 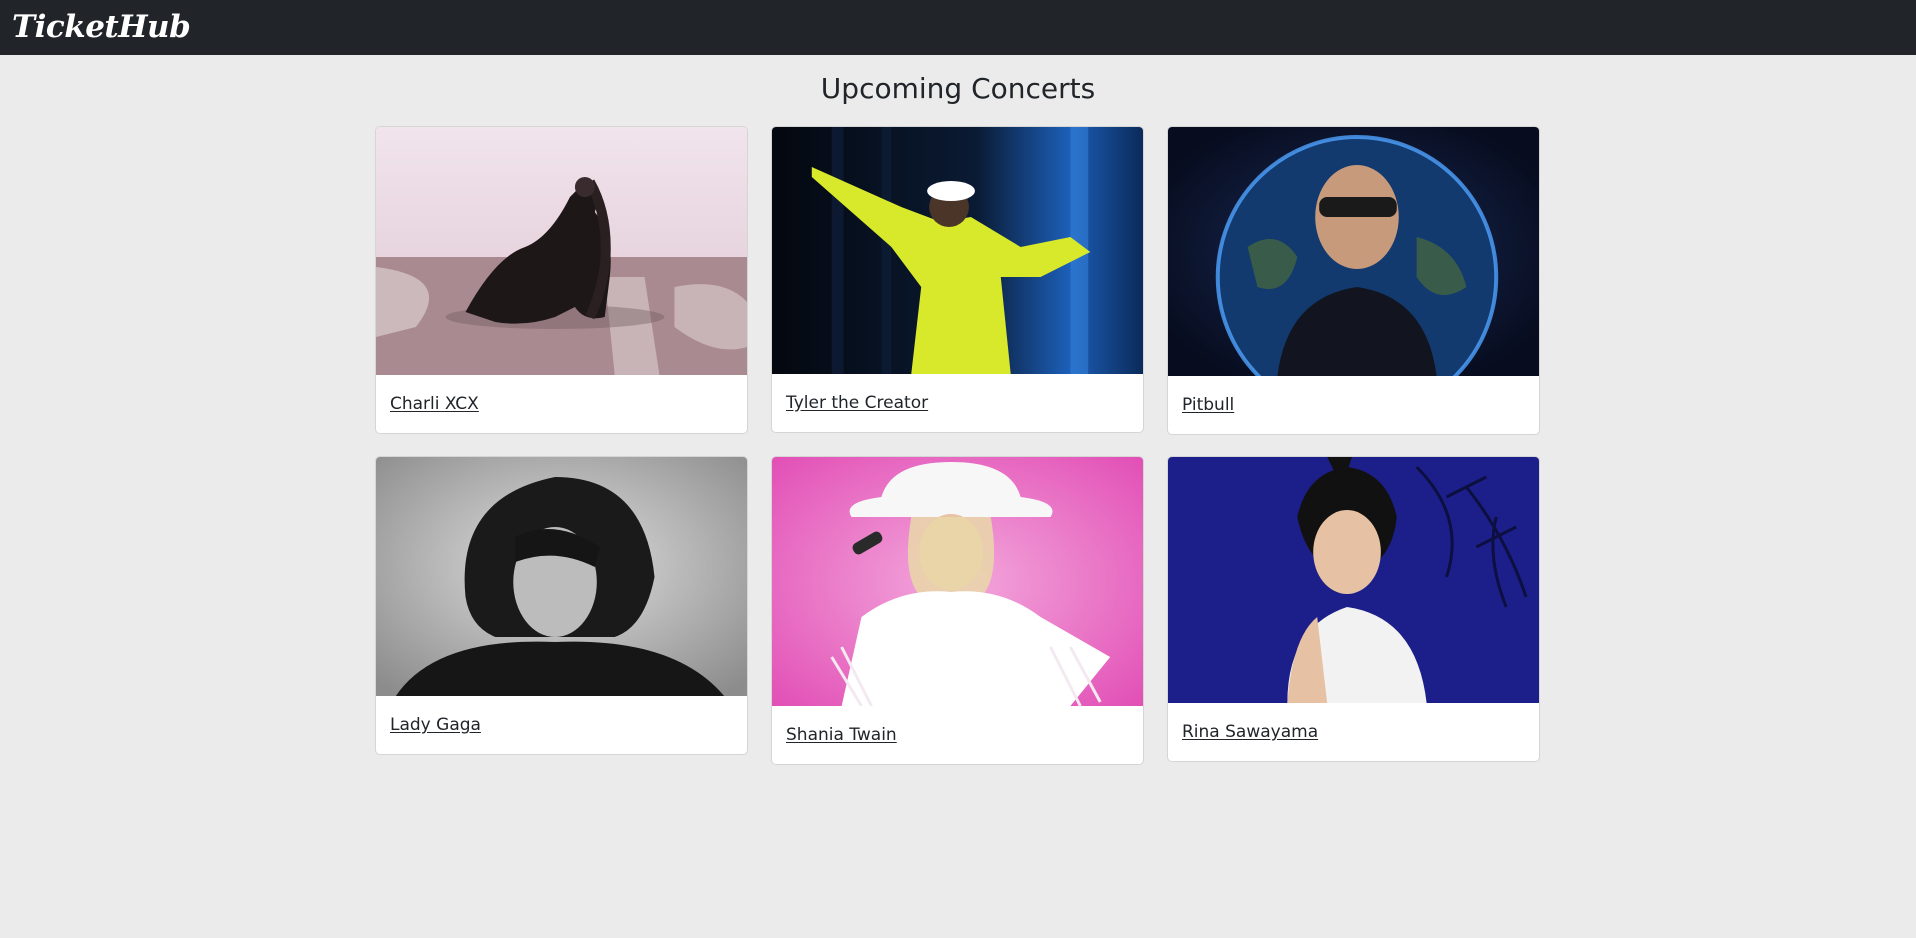 What do you see at coordinates (561, 404) in the screenshot?
I see `concert-card-body: Charli XCX` at bounding box center [561, 404].